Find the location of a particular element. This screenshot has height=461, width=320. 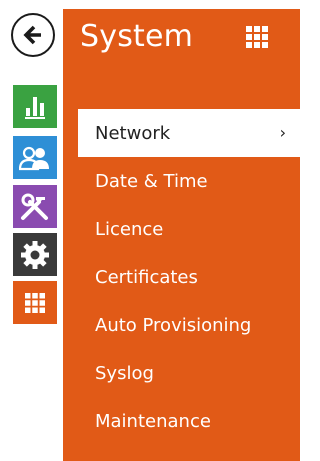

rail-item-system is located at coordinates (35, 302).